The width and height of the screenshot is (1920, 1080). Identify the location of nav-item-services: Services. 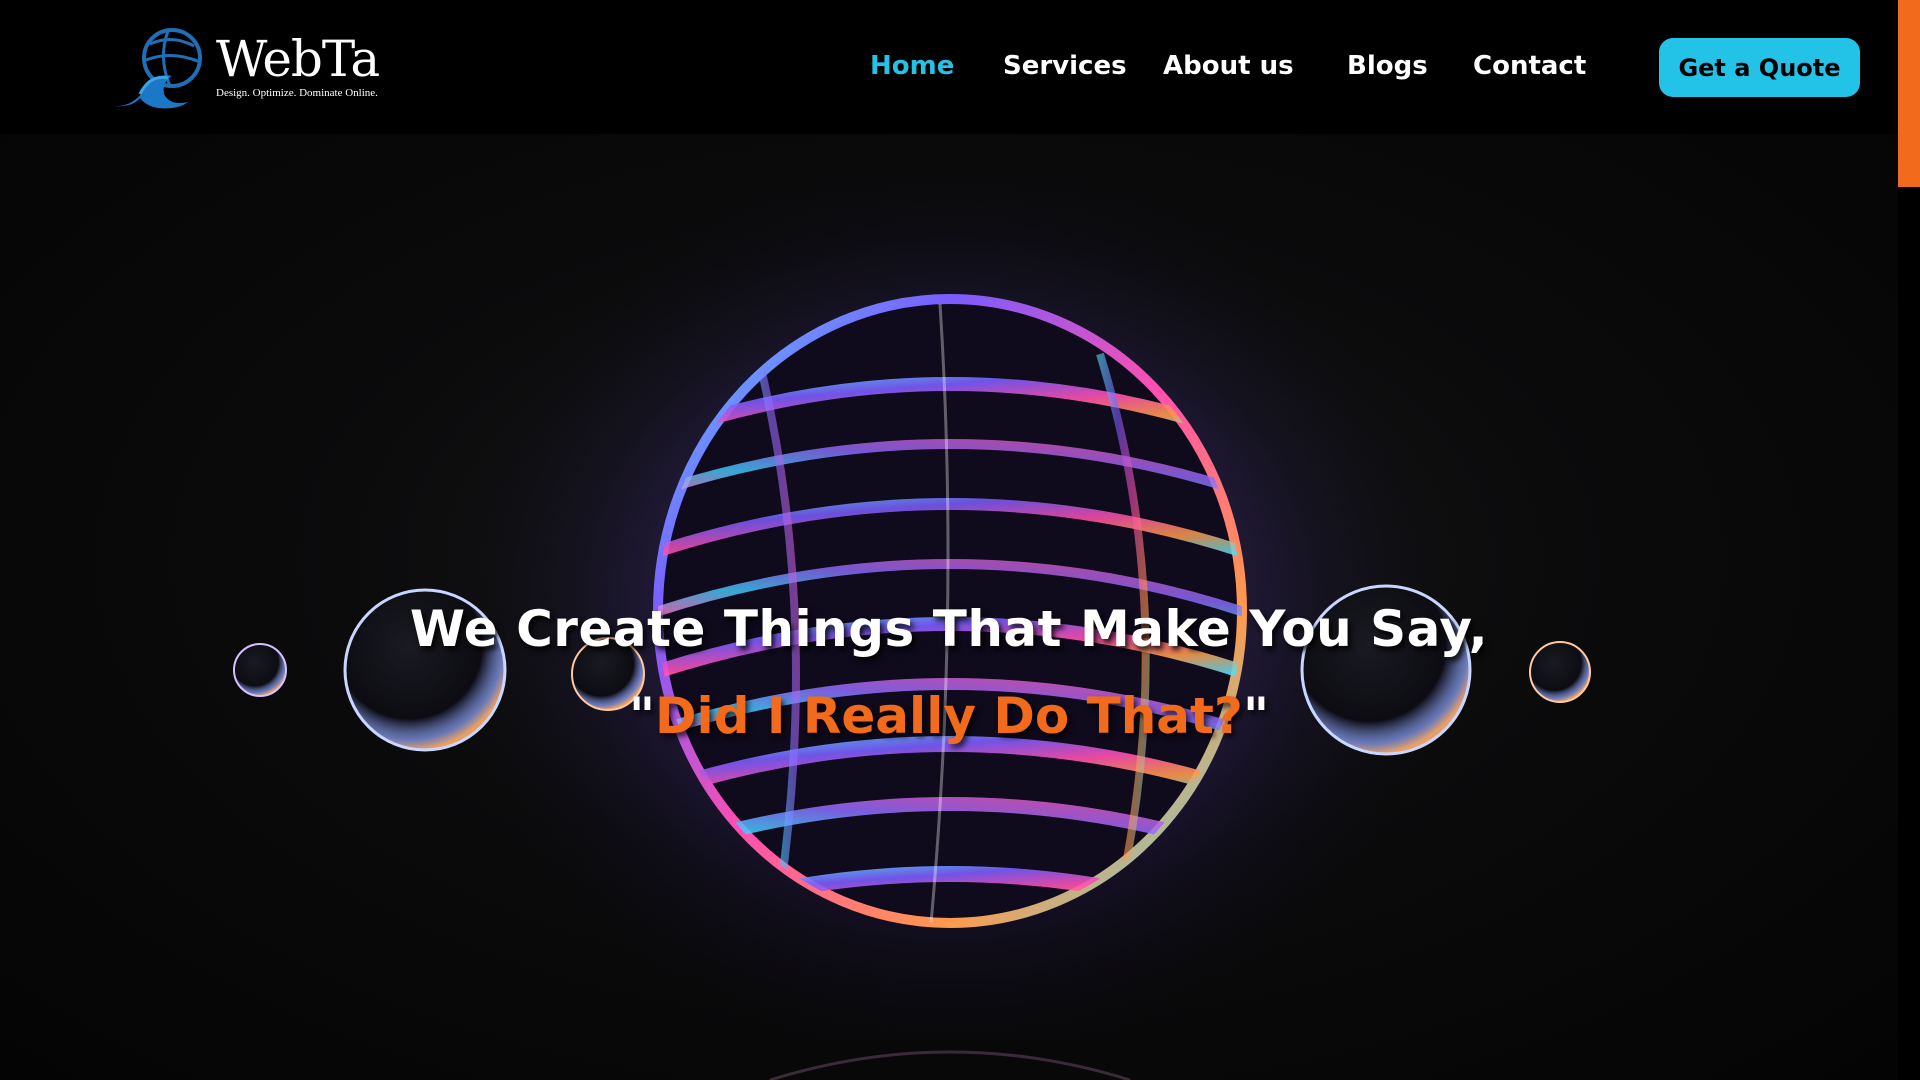
(1065, 66).